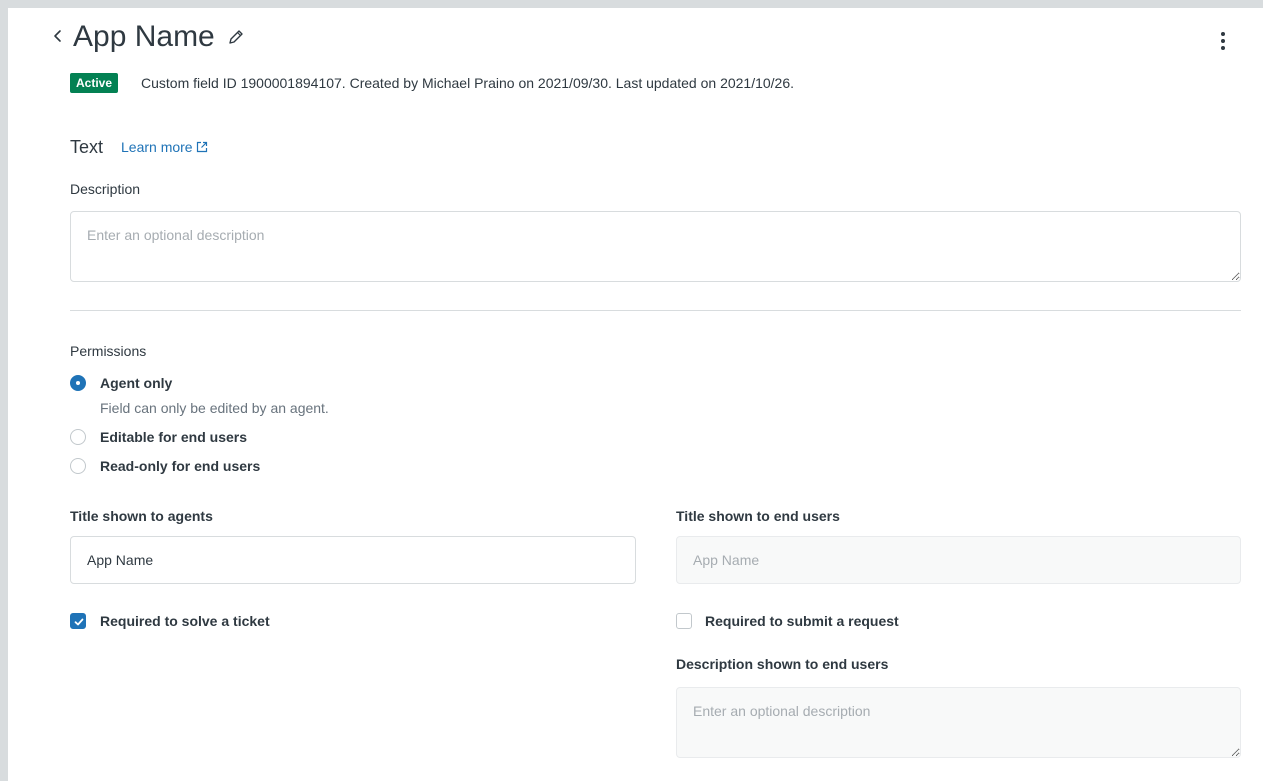 The height and width of the screenshot is (781, 1263). Describe the element at coordinates (173, 437) in the screenshot. I see `radio-editable-end-users-label: Editable for end users` at that location.